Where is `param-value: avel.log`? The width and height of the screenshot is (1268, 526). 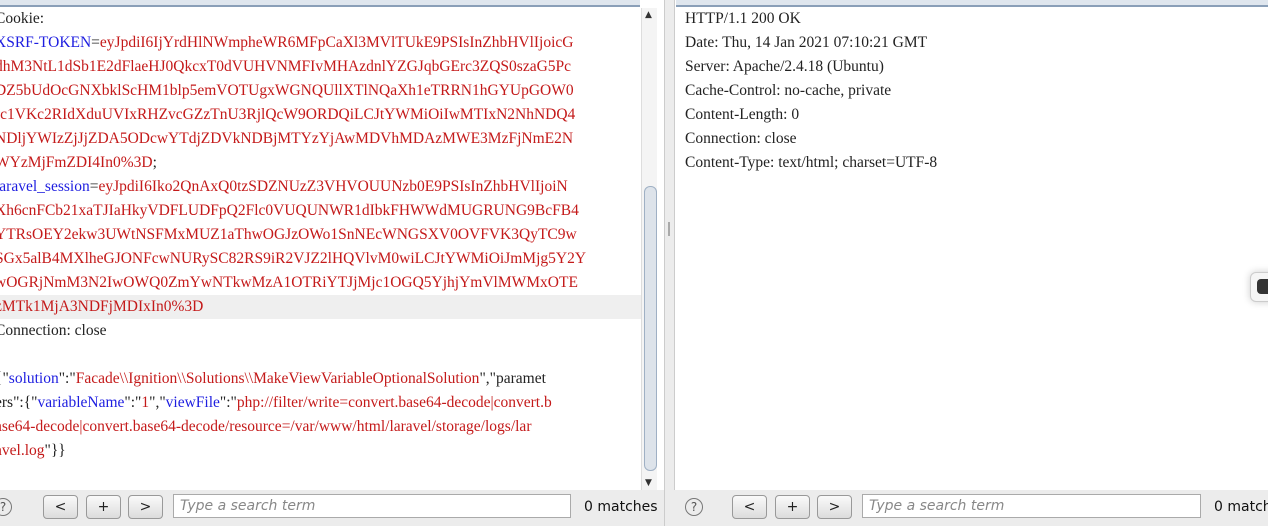 param-value: avel.log is located at coordinates (22, 450).